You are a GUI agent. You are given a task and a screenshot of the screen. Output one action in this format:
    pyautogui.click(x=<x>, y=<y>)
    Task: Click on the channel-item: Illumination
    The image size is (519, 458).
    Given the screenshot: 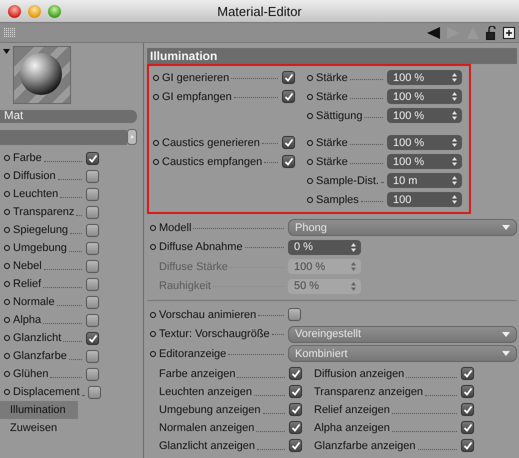 What is the action you would take?
    pyautogui.click(x=39, y=410)
    